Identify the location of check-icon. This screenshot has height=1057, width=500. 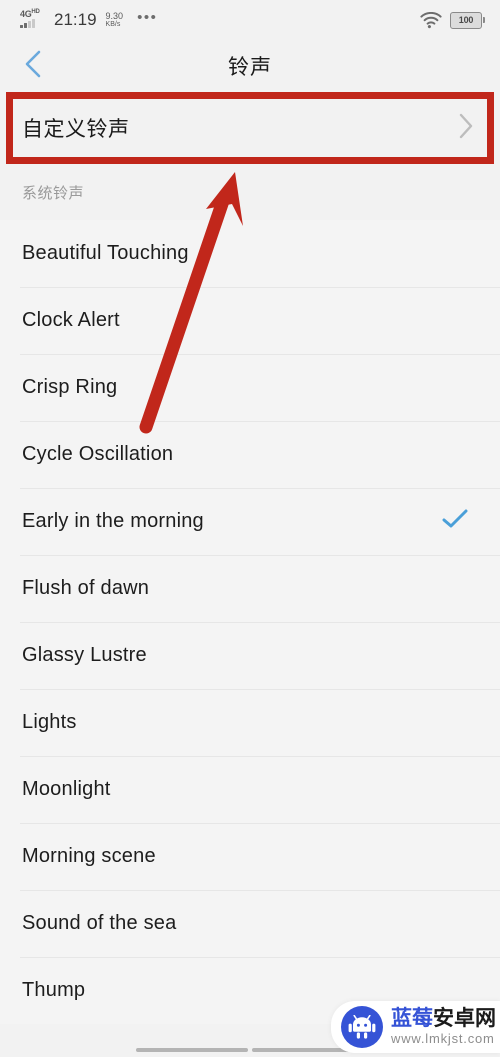
(455, 521).